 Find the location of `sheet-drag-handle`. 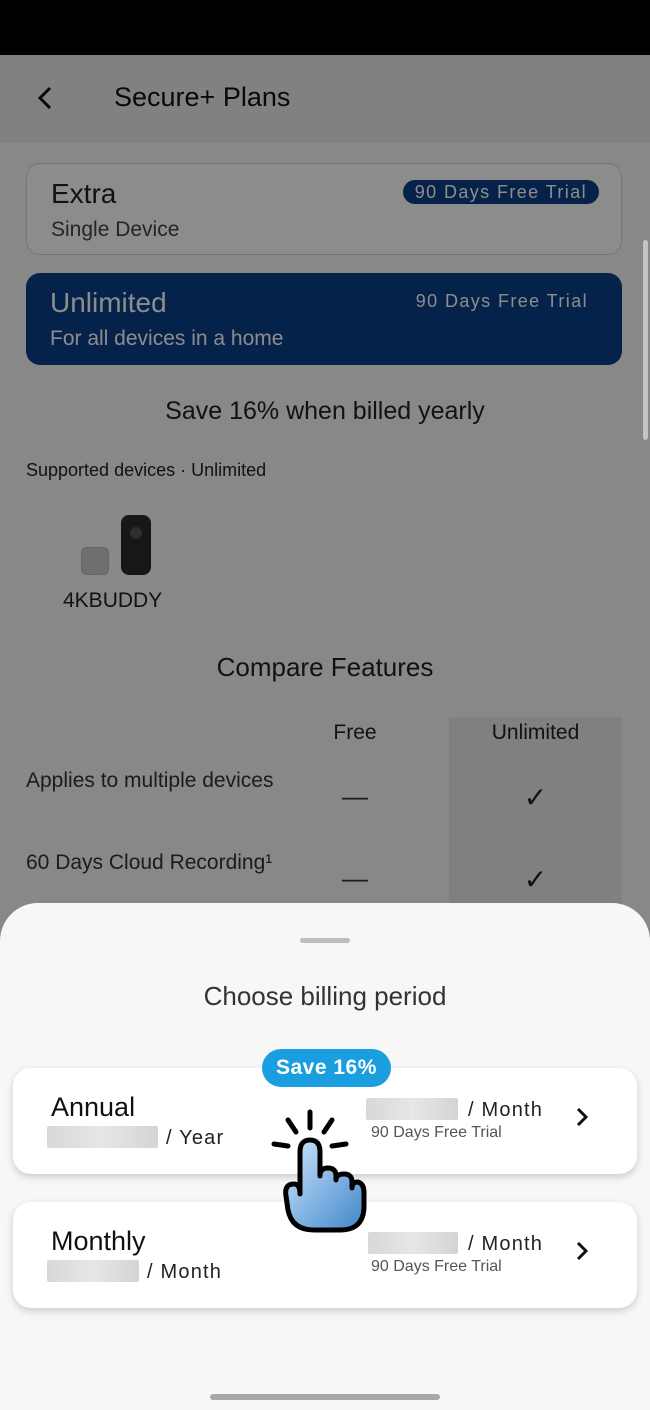

sheet-drag-handle is located at coordinates (325, 940).